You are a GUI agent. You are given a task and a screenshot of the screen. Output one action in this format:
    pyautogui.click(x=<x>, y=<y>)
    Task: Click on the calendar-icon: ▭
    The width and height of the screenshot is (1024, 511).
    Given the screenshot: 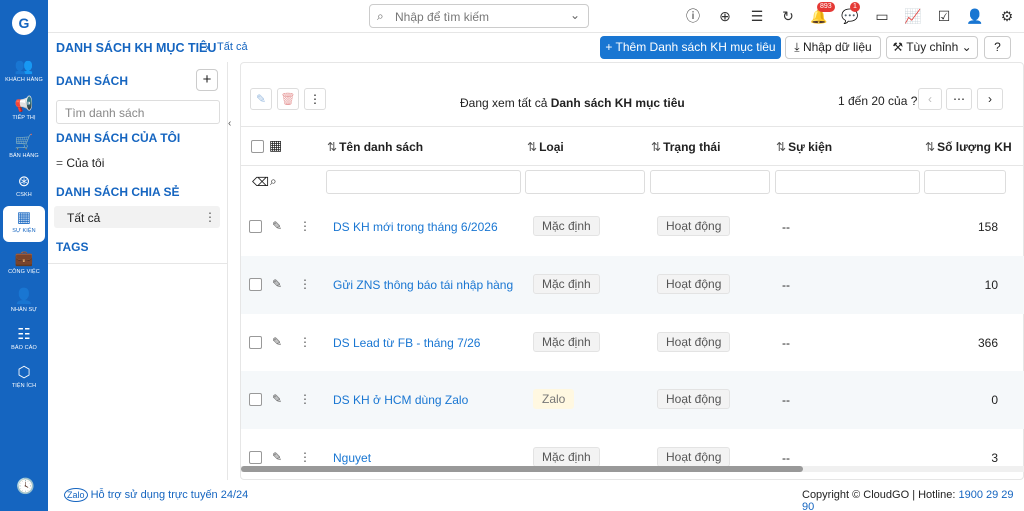 What is the action you would take?
    pyautogui.click(x=882, y=16)
    